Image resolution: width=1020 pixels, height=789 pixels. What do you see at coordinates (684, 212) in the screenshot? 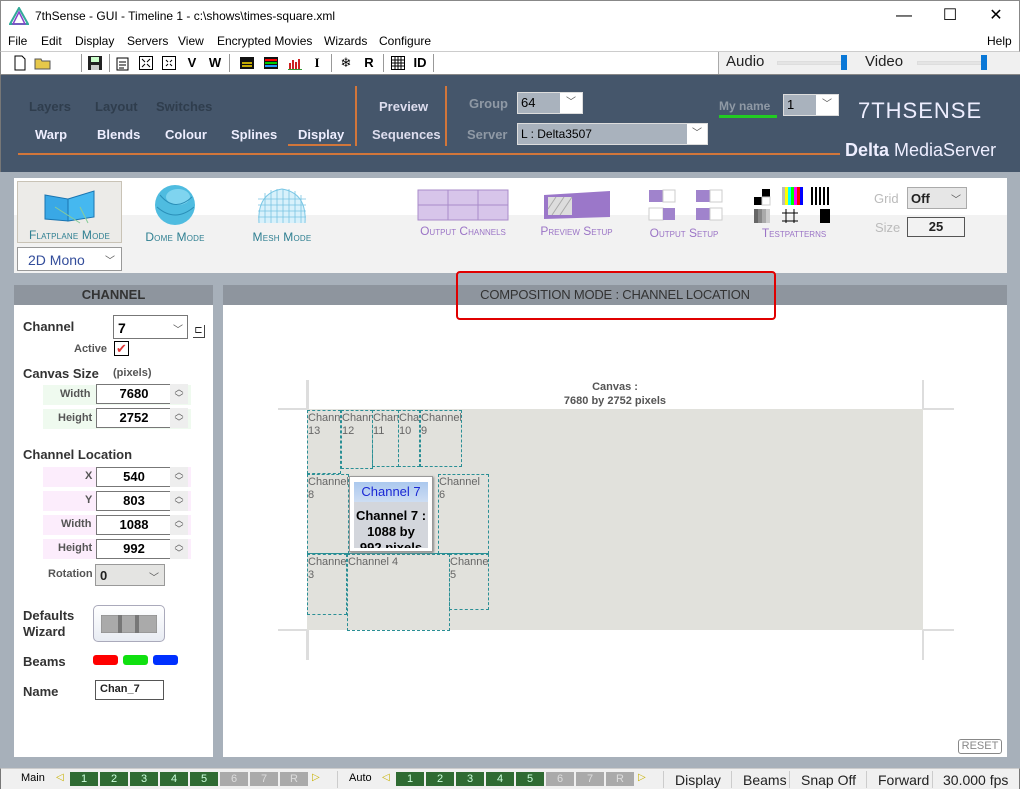
I see `output-setup-button: Output Setup` at bounding box center [684, 212].